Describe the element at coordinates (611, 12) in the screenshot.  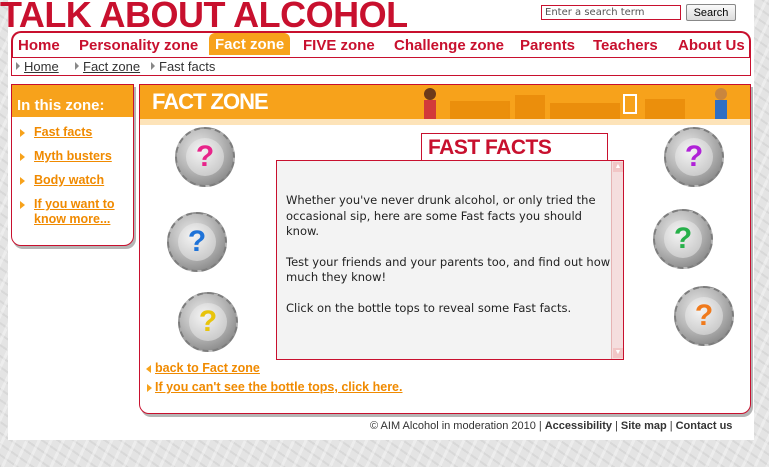
I see `search-input` at that location.